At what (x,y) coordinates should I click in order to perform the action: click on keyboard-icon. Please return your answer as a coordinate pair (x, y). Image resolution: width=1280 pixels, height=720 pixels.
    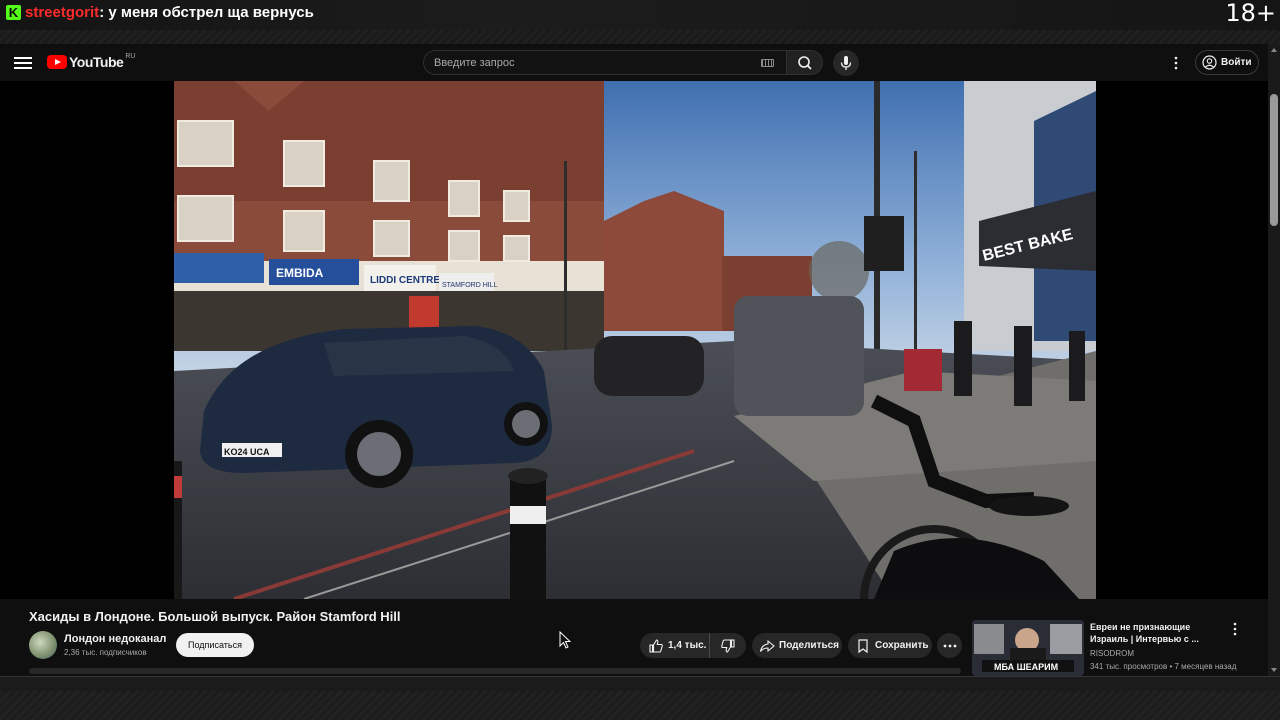
    Looking at the image, I should click on (767, 63).